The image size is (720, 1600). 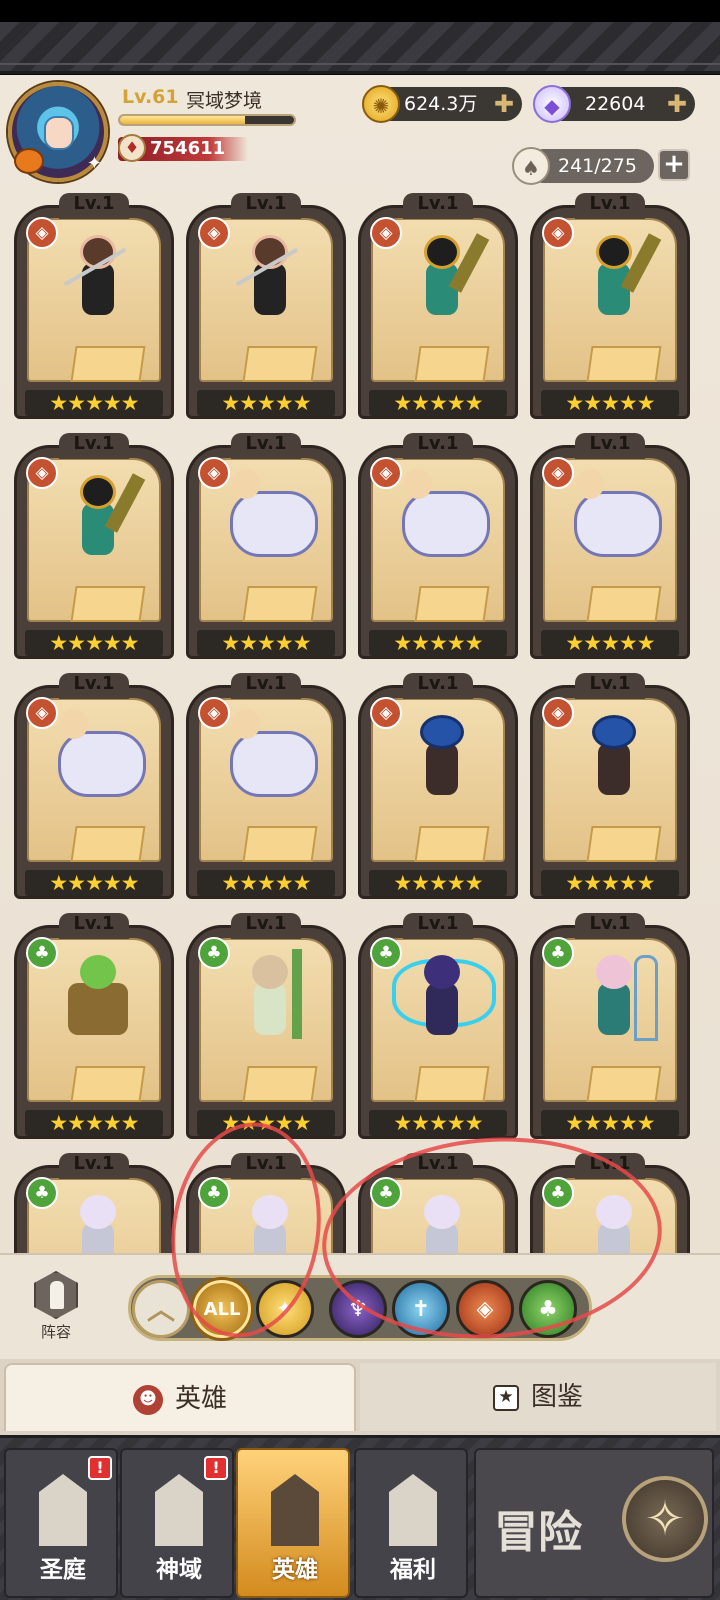 I want to click on compass-icon: ✧, so click(x=665, y=1519).